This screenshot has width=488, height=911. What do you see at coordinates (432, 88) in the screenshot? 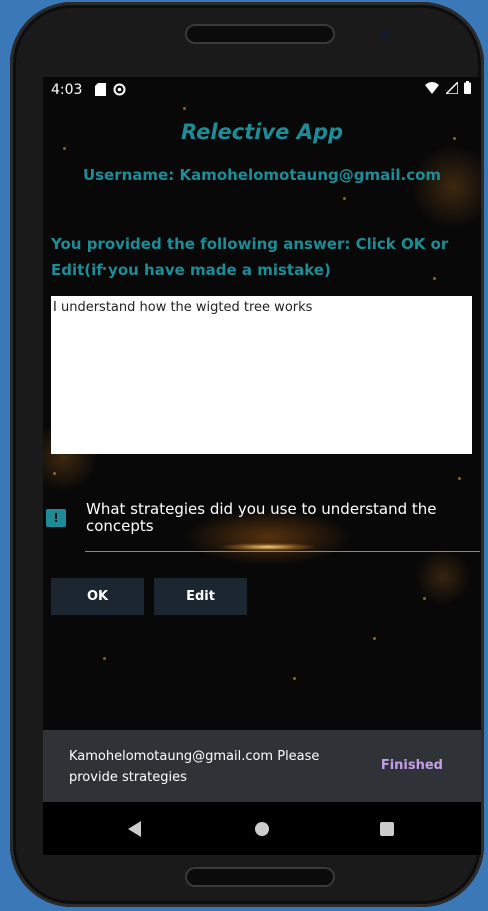
I see `wifi-icon` at bounding box center [432, 88].